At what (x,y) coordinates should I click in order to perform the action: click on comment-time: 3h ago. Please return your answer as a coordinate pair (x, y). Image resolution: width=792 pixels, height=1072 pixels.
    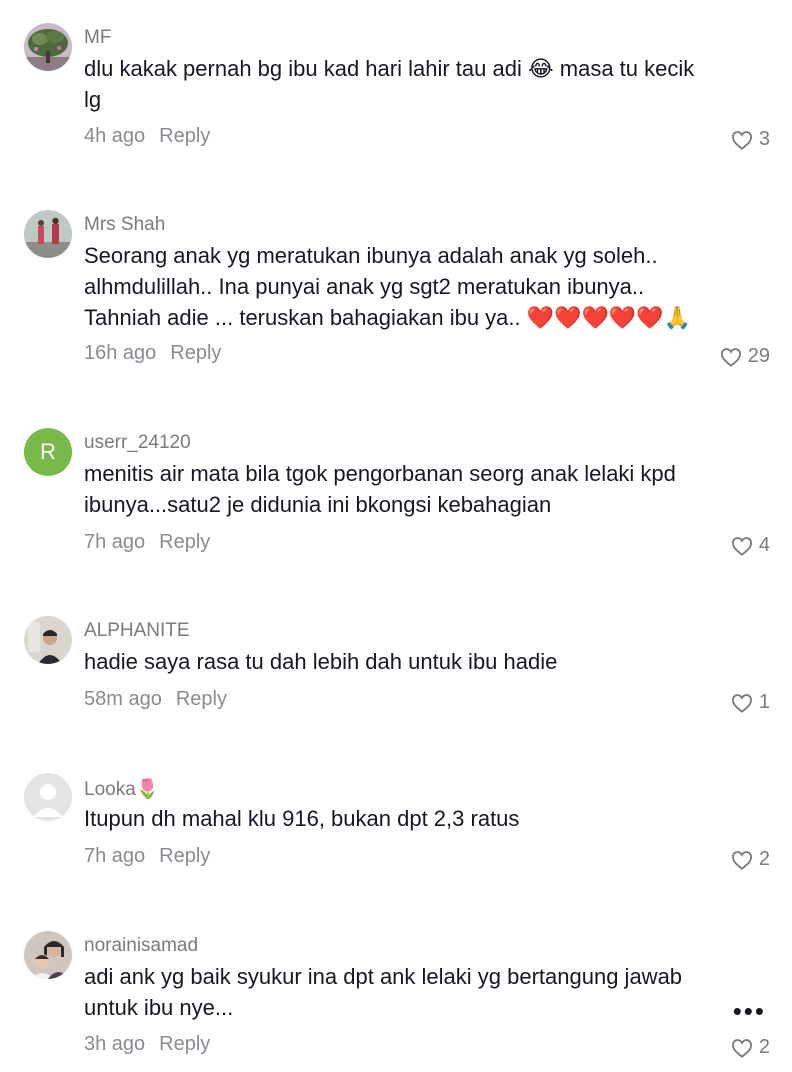
    Looking at the image, I should click on (115, 1044).